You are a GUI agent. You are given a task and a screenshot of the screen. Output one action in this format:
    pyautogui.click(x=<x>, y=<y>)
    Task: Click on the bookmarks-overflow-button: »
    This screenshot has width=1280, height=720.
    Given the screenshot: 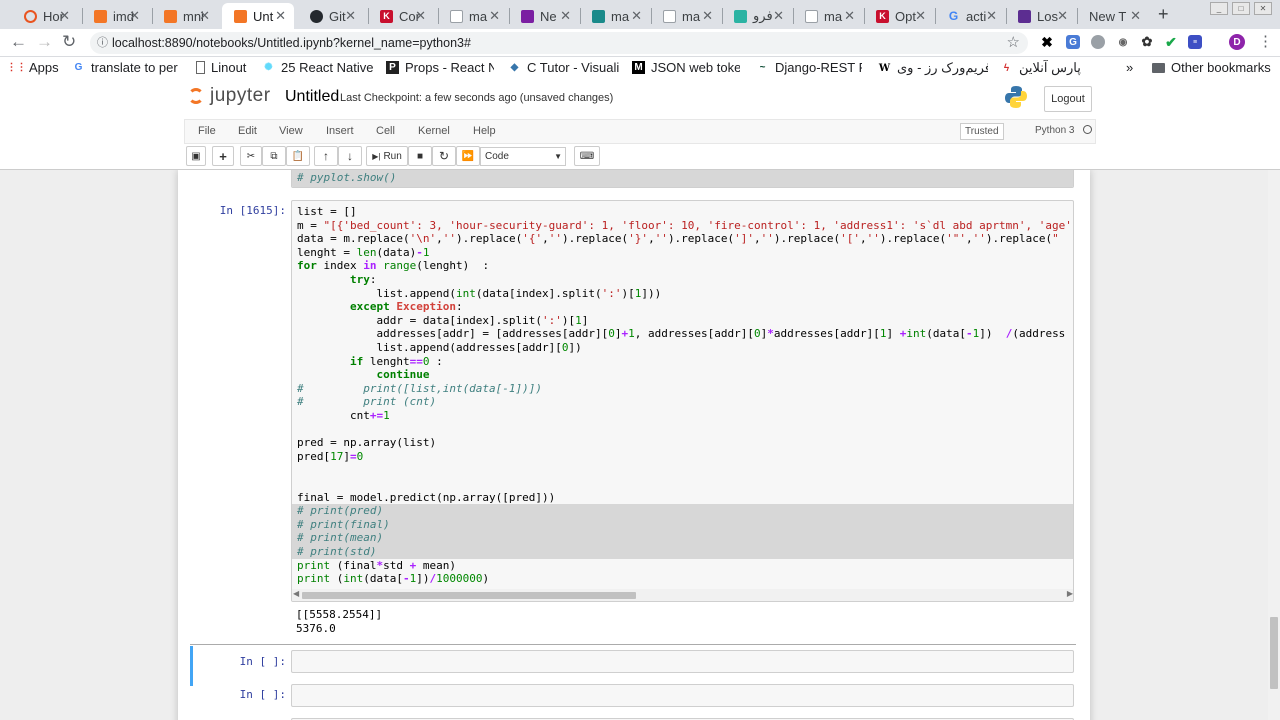 What is the action you would take?
    pyautogui.click(x=1129, y=67)
    